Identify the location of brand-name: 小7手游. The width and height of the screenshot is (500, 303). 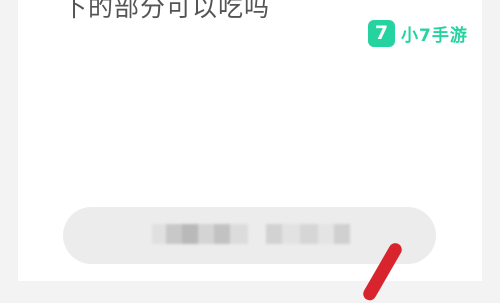
(434, 36).